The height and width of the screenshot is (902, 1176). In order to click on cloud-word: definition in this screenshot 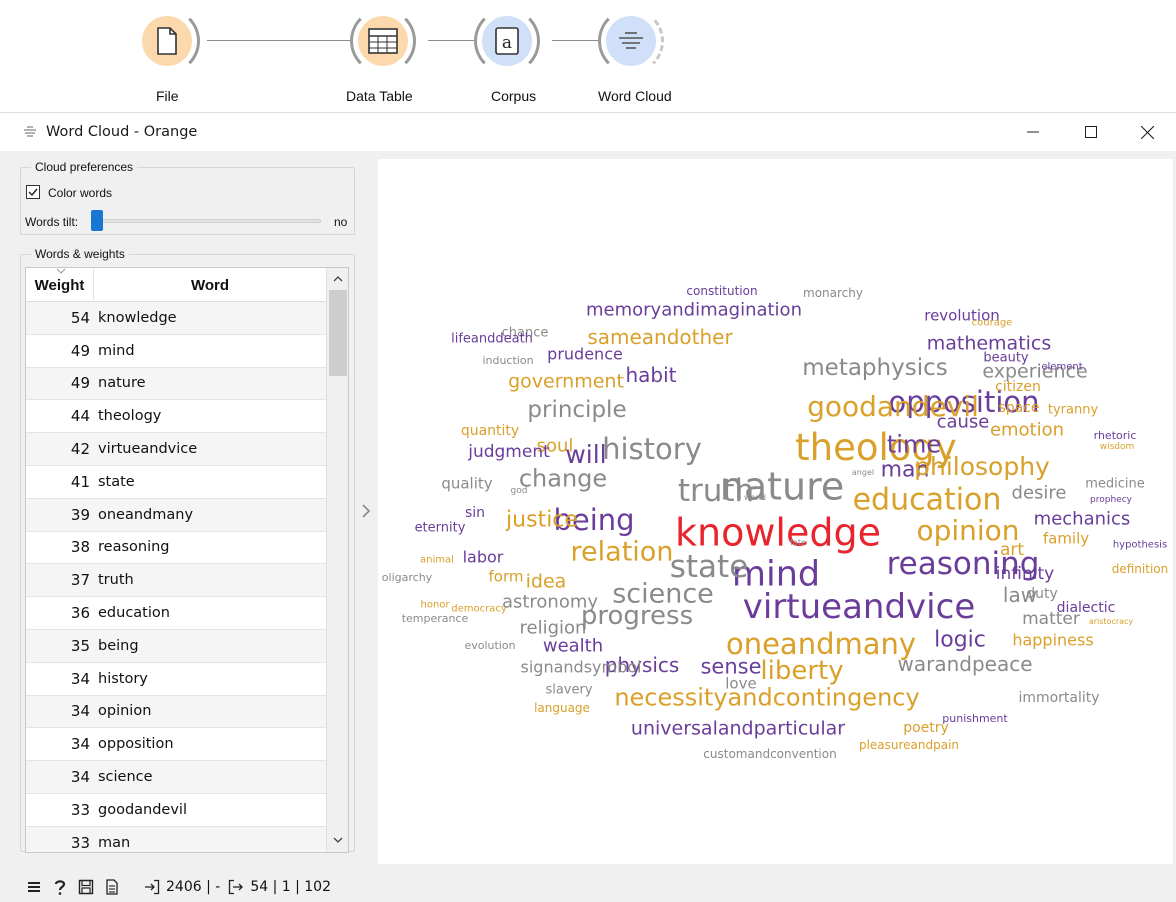, I will do `click(1140, 569)`.